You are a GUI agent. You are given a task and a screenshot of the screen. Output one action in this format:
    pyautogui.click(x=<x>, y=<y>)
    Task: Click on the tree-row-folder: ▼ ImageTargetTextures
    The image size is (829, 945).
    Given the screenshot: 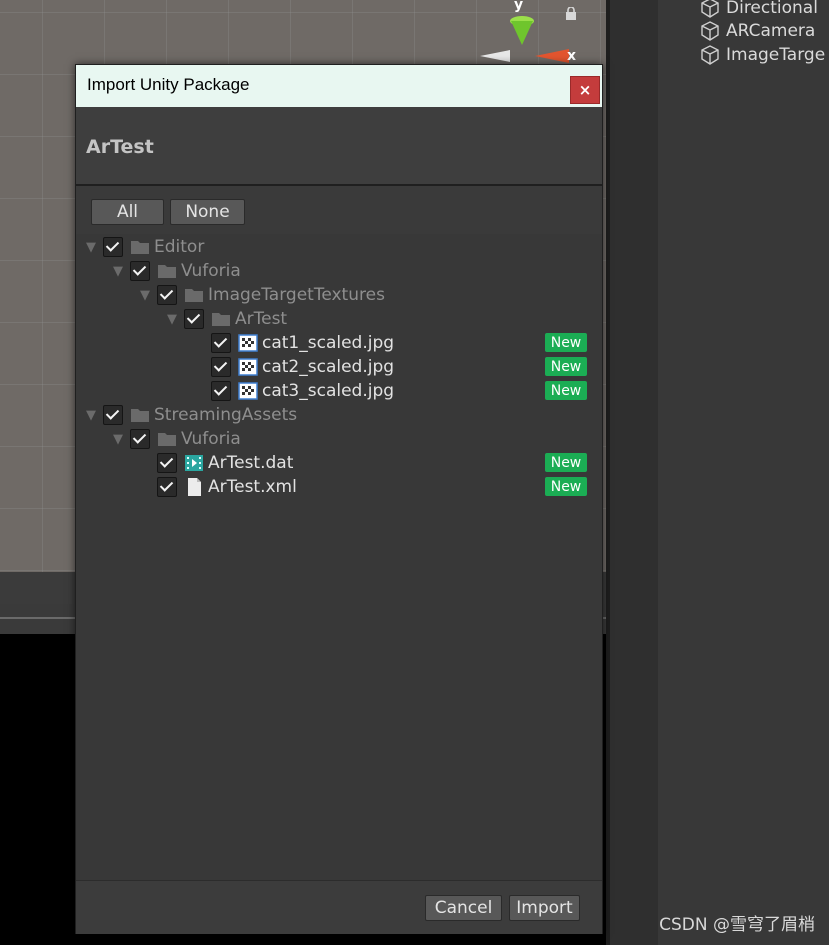 What is the action you would take?
    pyautogui.click(x=260, y=295)
    